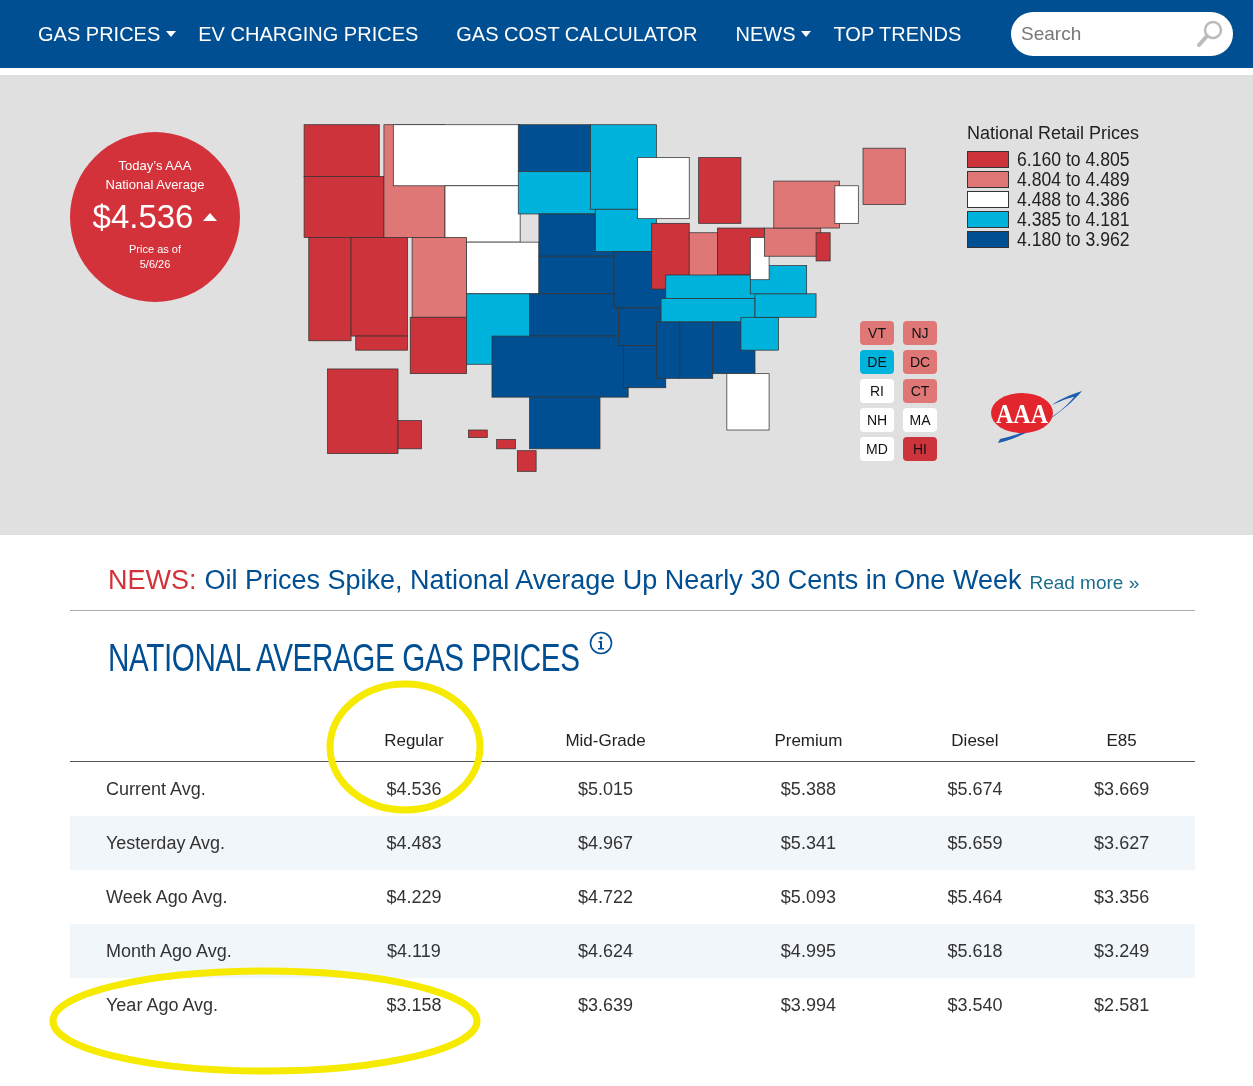  Describe the element at coordinates (1122, 896) in the screenshot. I see `price-cell: $3.356` at that location.